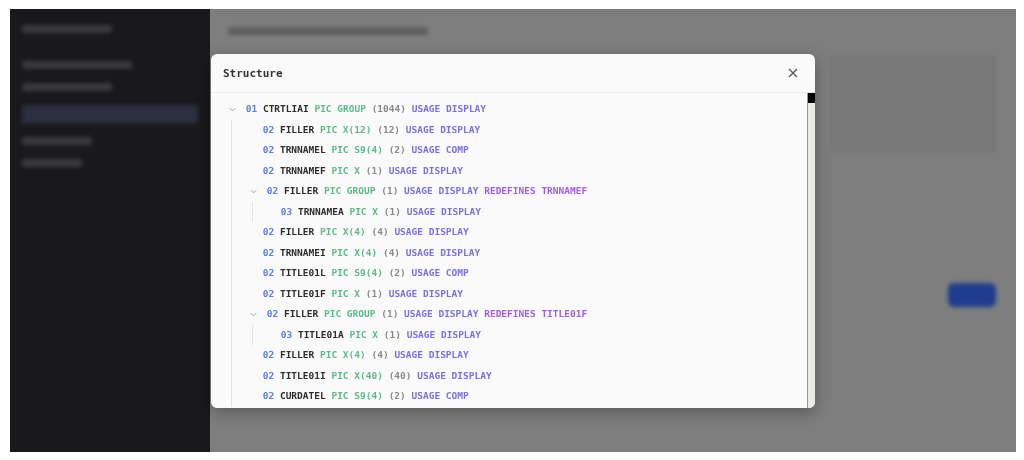  I want to click on pic-clause: PIC X(12), so click(346, 129).